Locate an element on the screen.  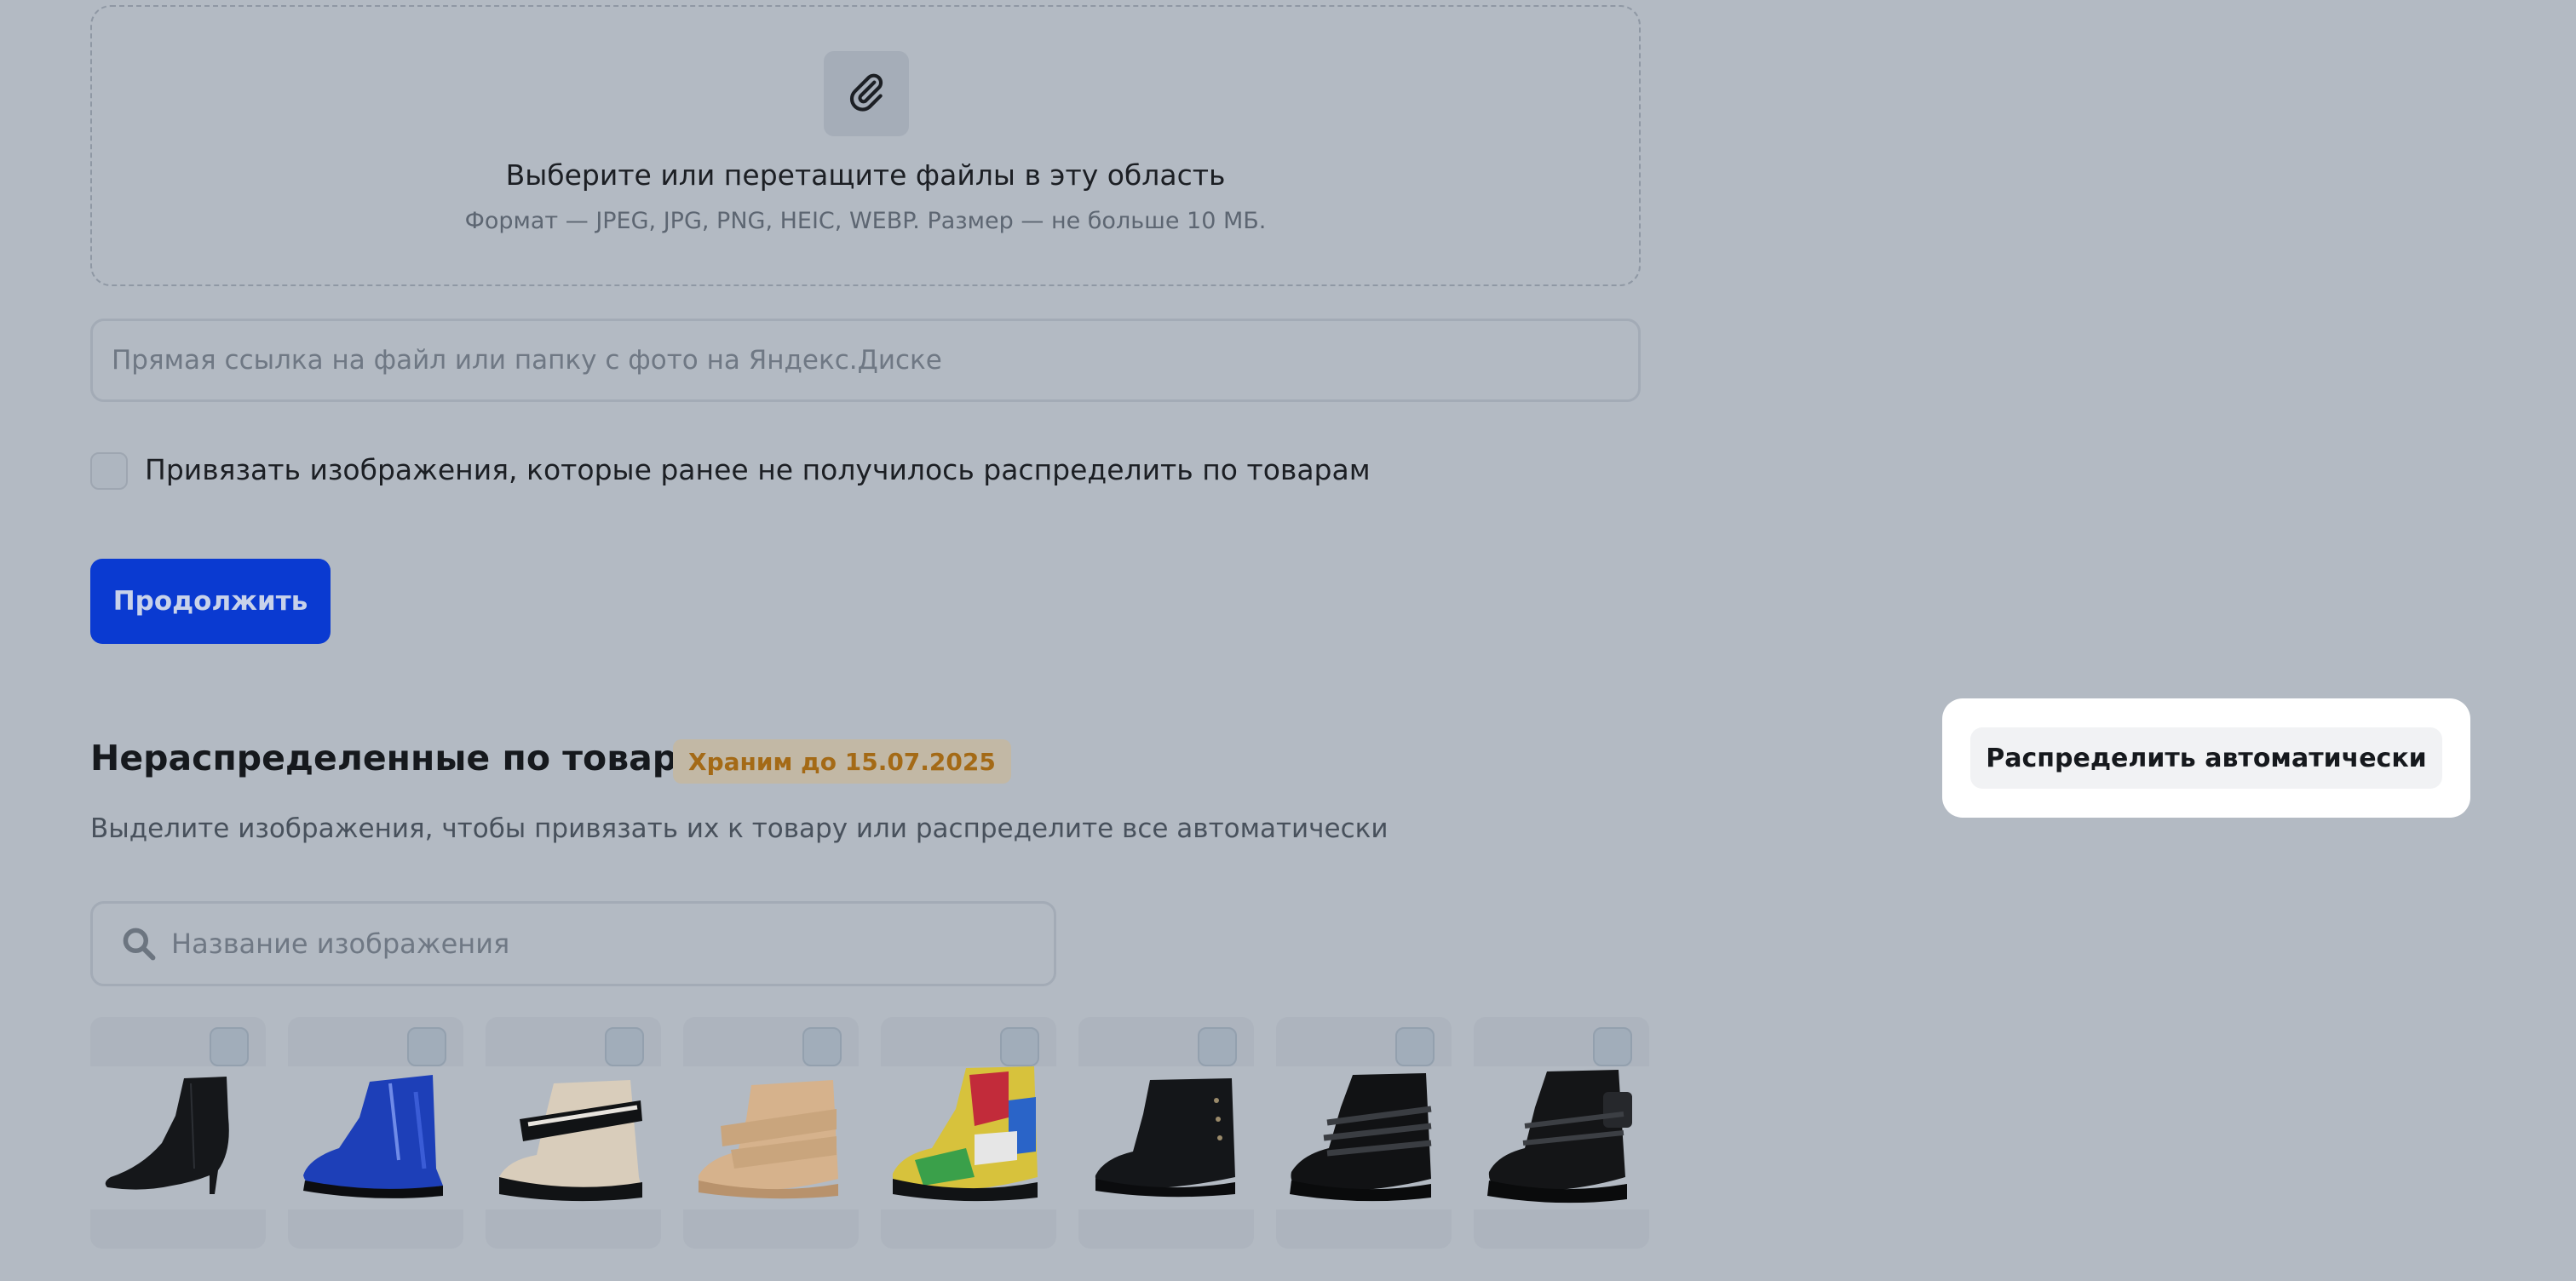
auto-distribute-highlight: Распределить автоматически is located at coordinates (2206, 758).